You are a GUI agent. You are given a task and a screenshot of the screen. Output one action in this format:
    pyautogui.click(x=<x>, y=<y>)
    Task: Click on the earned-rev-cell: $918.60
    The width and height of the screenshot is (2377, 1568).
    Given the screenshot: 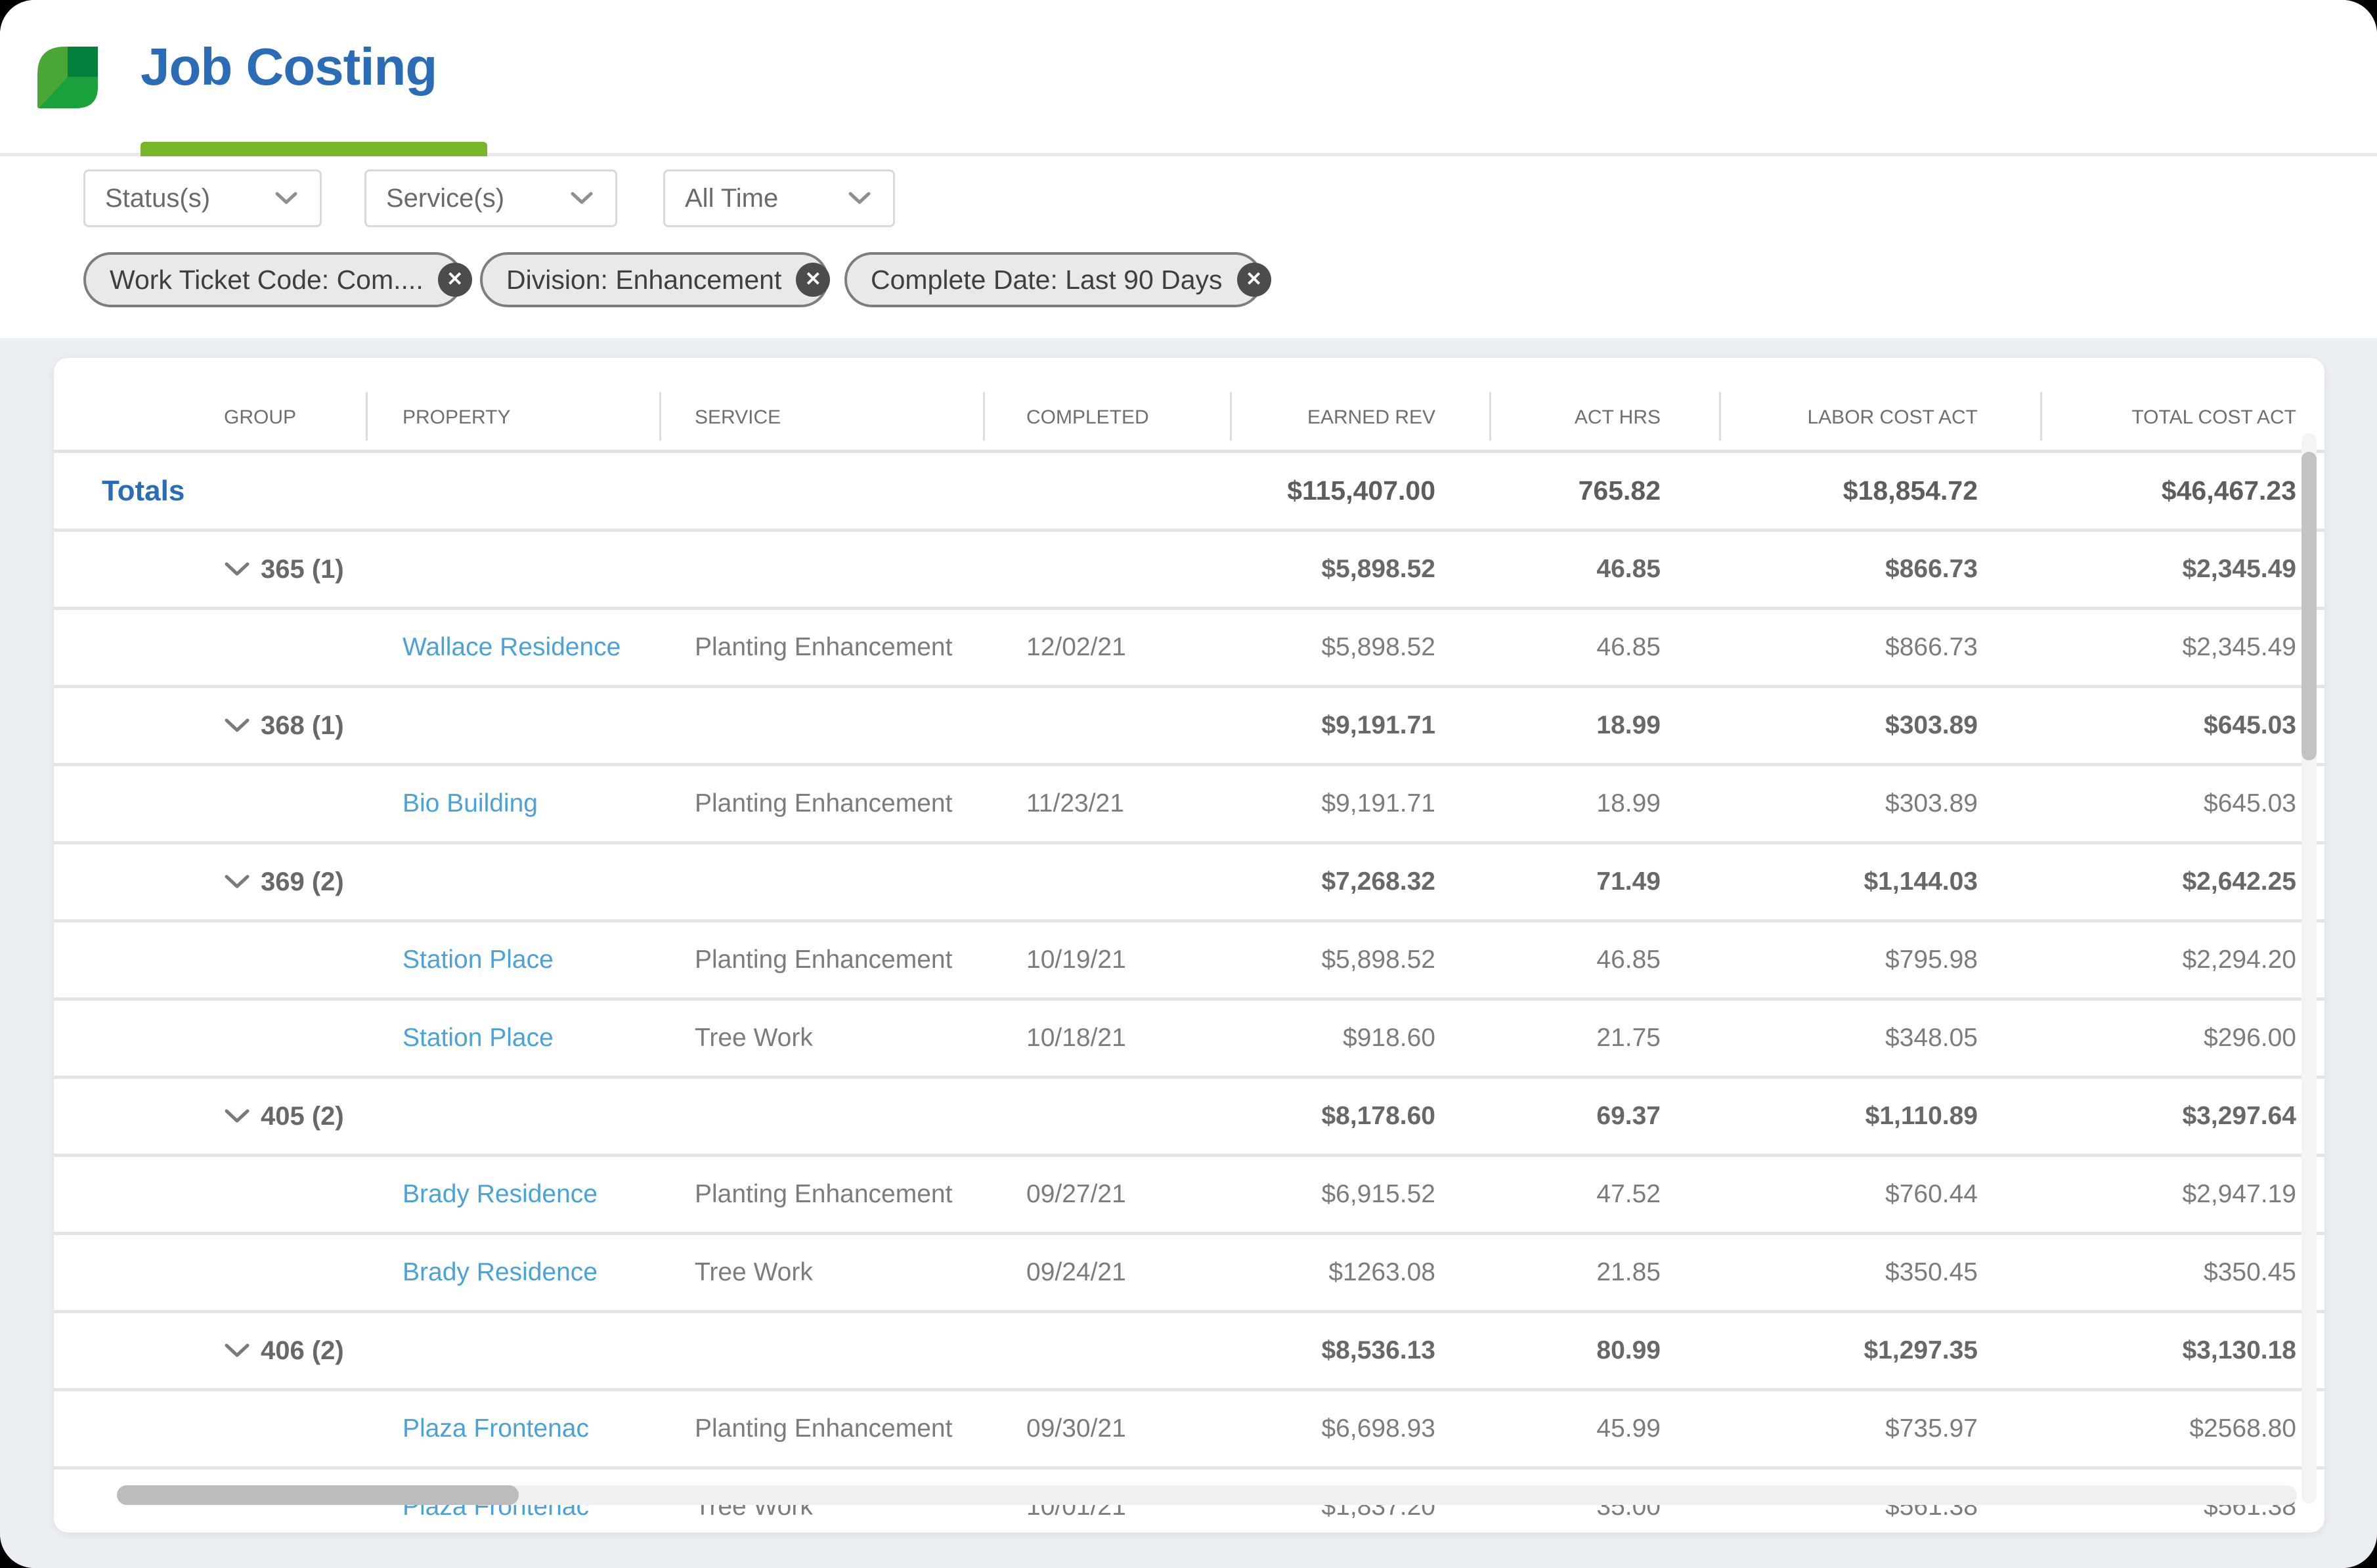 What is the action you would take?
    pyautogui.click(x=1389, y=1038)
    